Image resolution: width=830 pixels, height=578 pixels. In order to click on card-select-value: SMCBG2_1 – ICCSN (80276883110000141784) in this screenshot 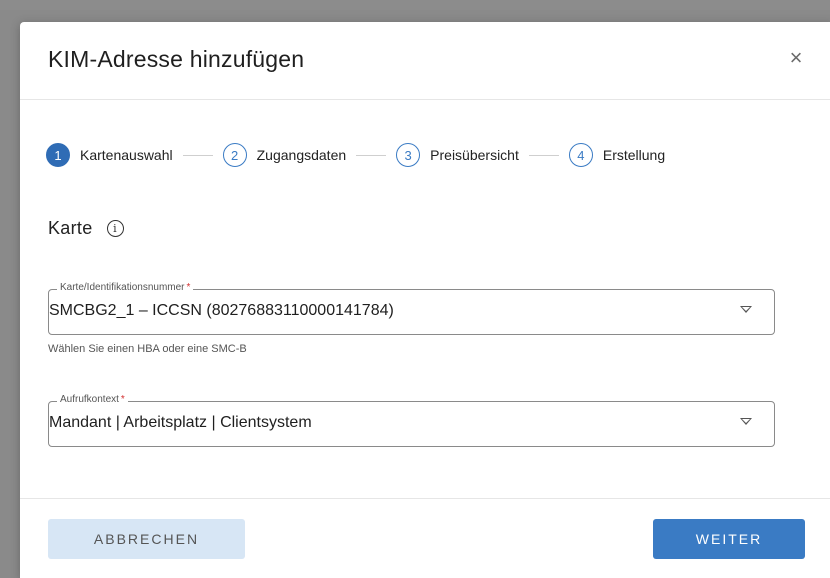, I will do `click(221, 310)`.